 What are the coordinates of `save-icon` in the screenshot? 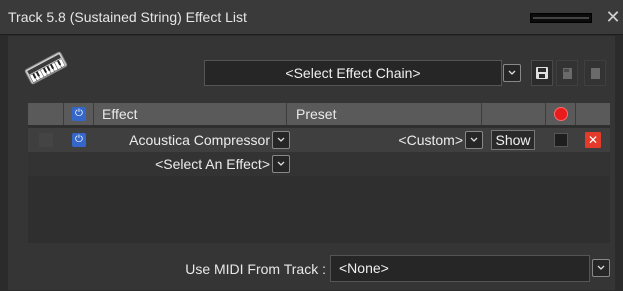 It's located at (542, 73).